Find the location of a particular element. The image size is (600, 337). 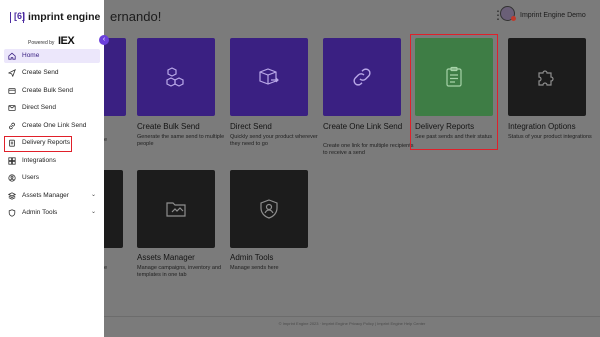

sidebar-item-label: Home is located at coordinates (31, 55).